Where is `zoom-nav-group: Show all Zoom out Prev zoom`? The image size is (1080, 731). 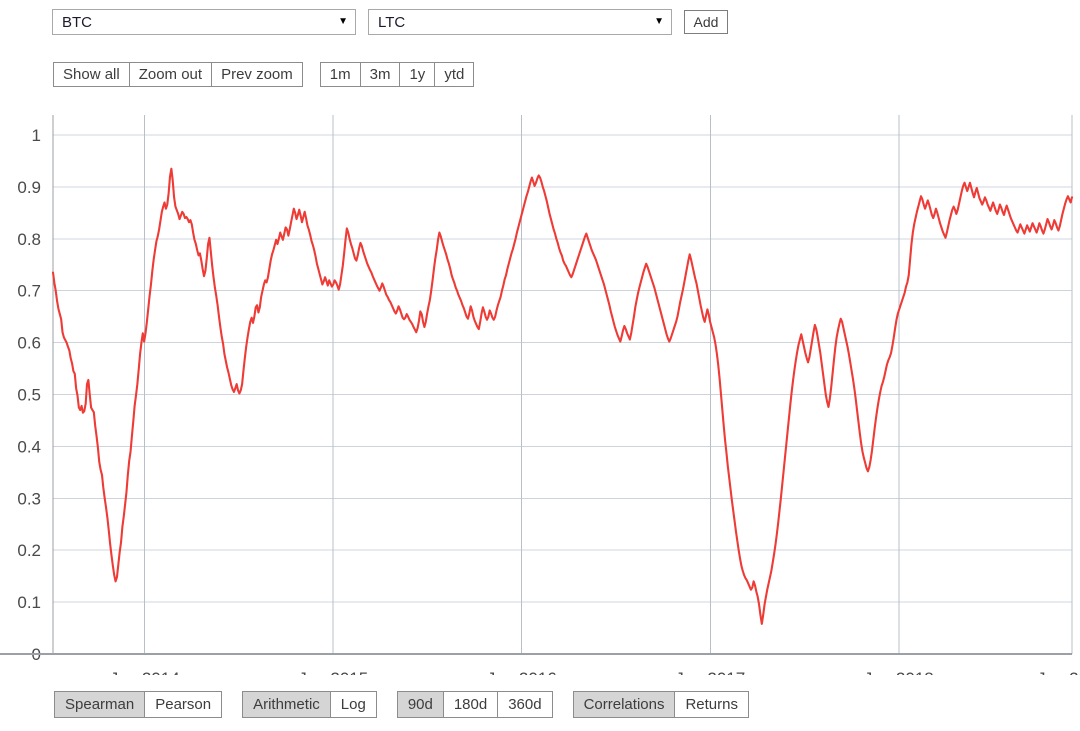 zoom-nav-group: Show all Zoom out Prev zoom is located at coordinates (178, 74).